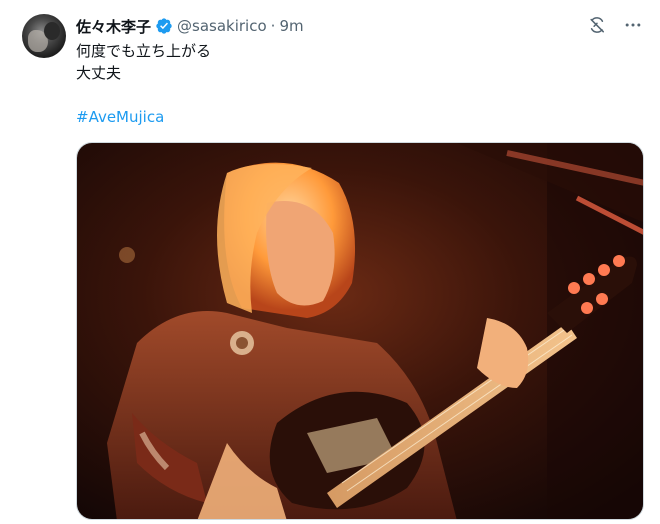  I want to click on tweet-line-1: 何度でも立ち上がる, so click(144, 51).